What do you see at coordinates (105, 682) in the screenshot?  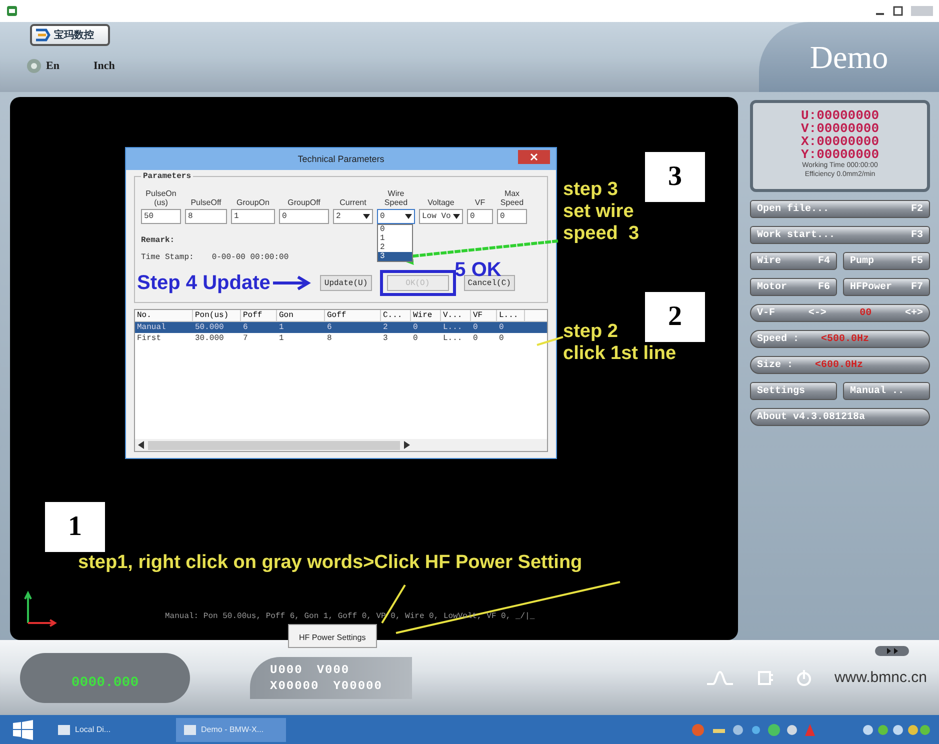 I see `readout-value: 0000.000` at bounding box center [105, 682].